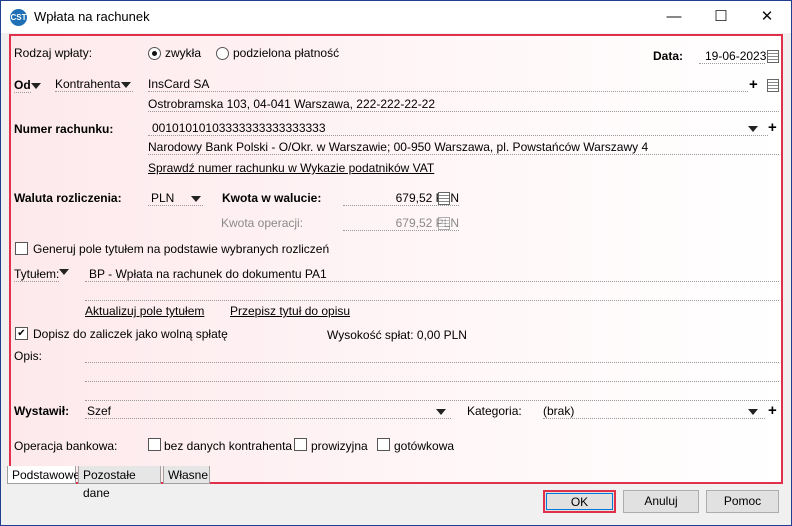 This screenshot has height=526, width=792. I want to click on cst-logo-icon: CST, so click(18, 17).